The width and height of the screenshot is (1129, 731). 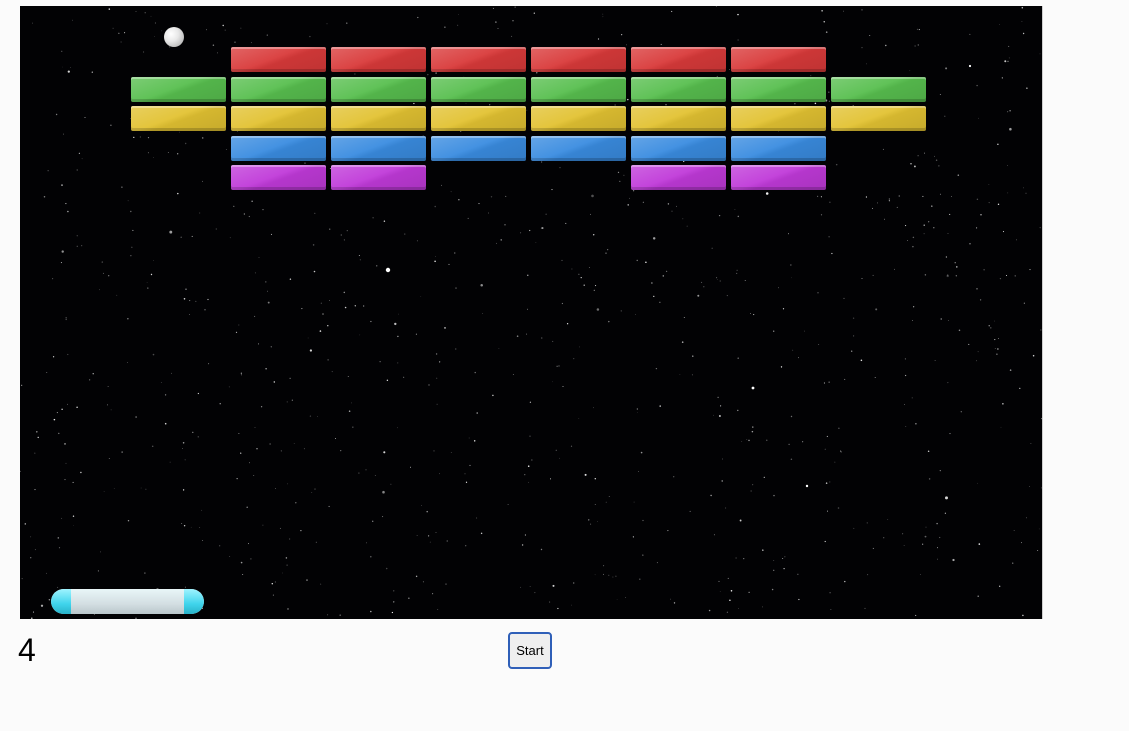 What do you see at coordinates (530, 650) in the screenshot?
I see `start-button: Start` at bounding box center [530, 650].